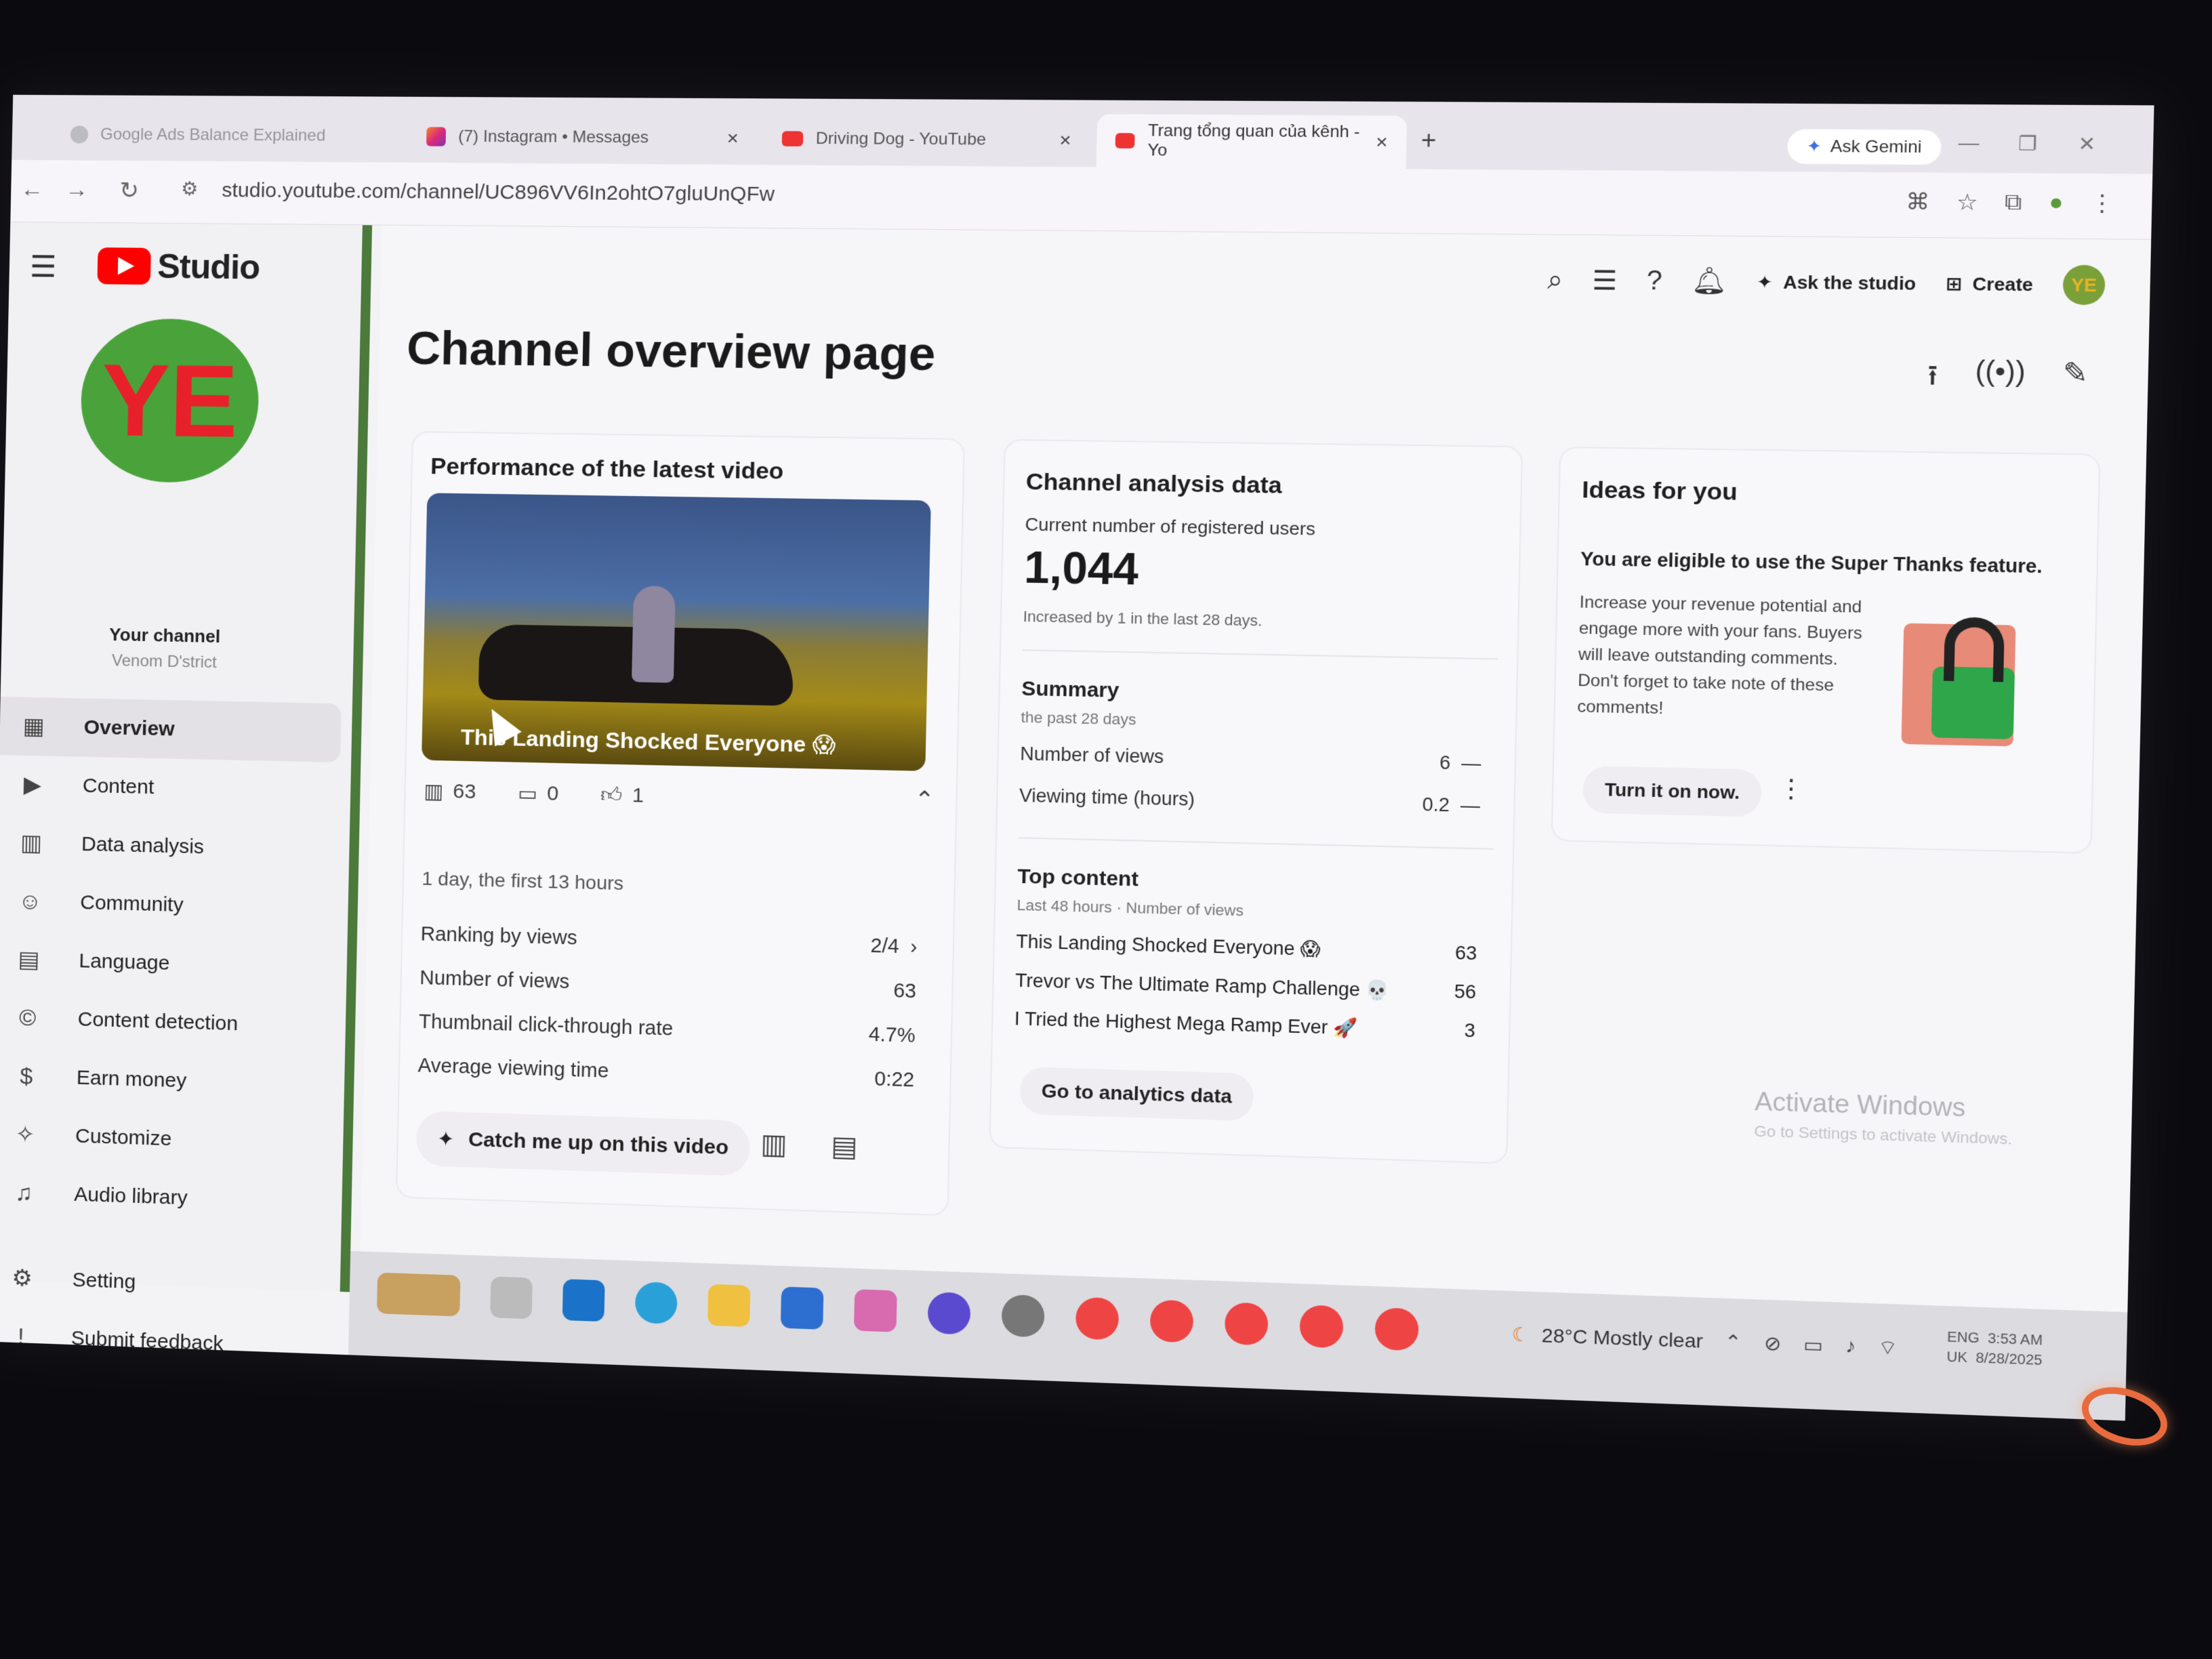 The image size is (2212, 1659). What do you see at coordinates (1772, 1344) in the screenshot?
I see `network-icon: ⊘` at bounding box center [1772, 1344].